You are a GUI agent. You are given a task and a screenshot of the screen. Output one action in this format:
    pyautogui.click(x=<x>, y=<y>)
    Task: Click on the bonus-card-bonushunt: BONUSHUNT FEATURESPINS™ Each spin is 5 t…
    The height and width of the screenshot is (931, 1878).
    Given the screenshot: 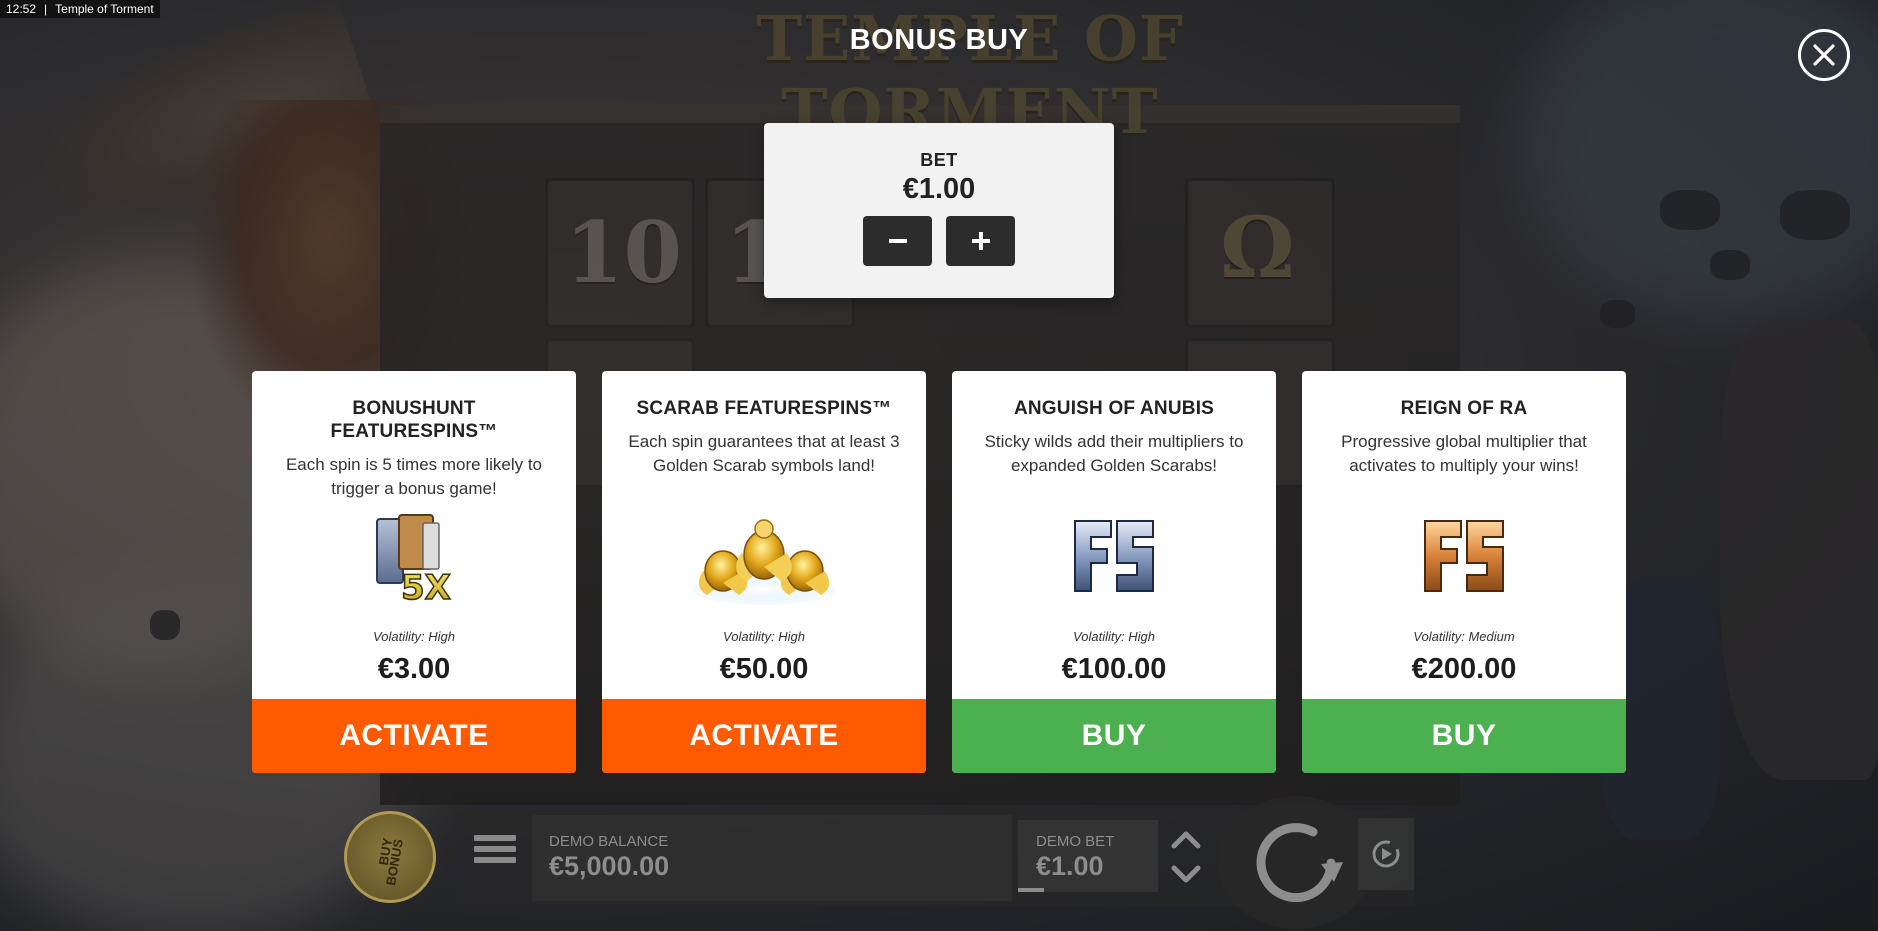 What is the action you would take?
    pyautogui.click(x=414, y=572)
    